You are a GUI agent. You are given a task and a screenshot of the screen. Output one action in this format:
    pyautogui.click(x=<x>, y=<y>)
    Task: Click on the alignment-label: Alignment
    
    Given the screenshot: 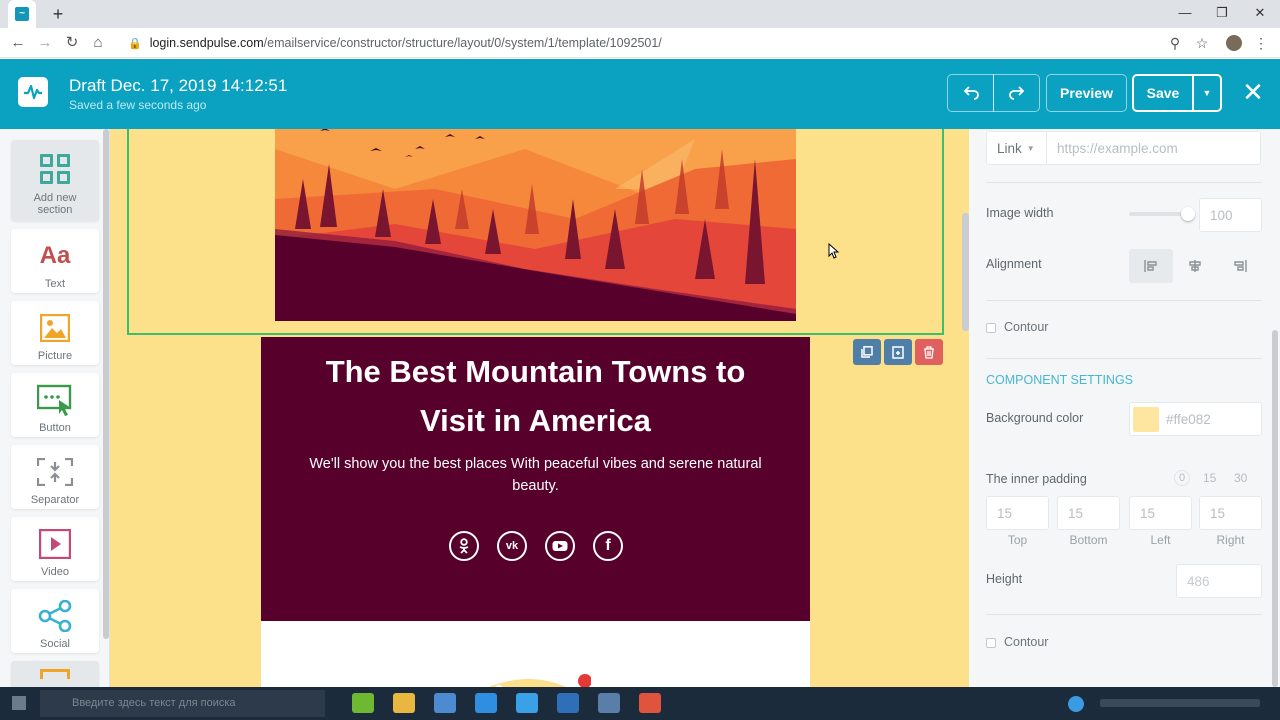 What is the action you would take?
    pyautogui.click(x=1014, y=264)
    